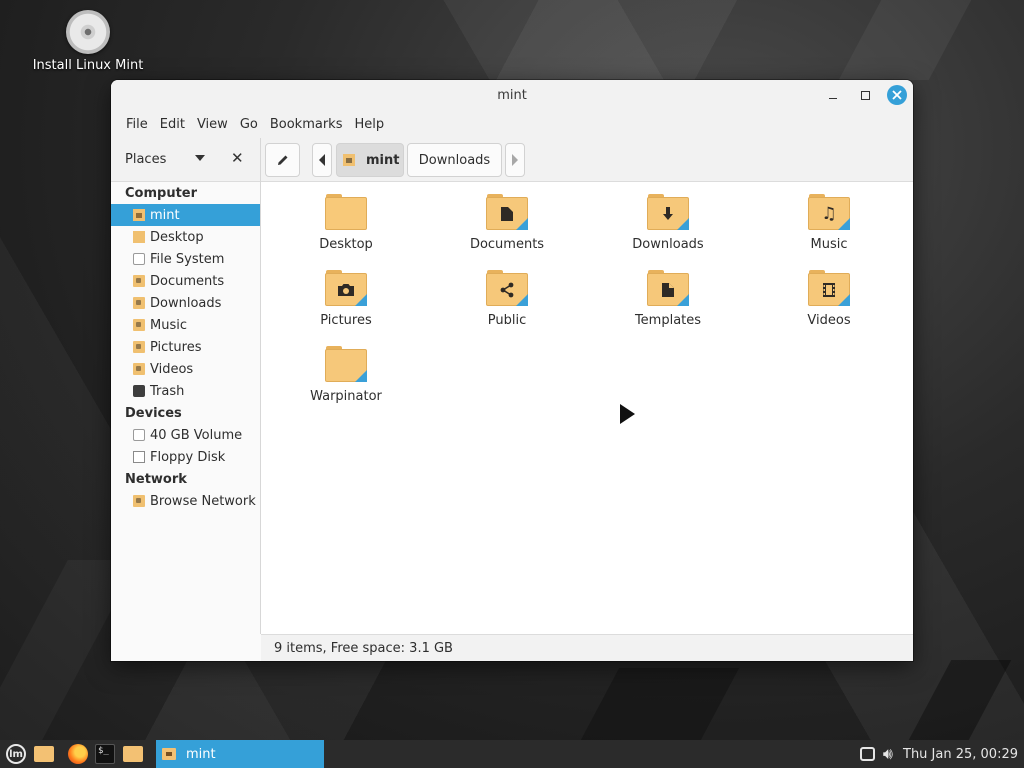  I want to click on breadcrumb-downloads: Downloads, so click(454, 160).